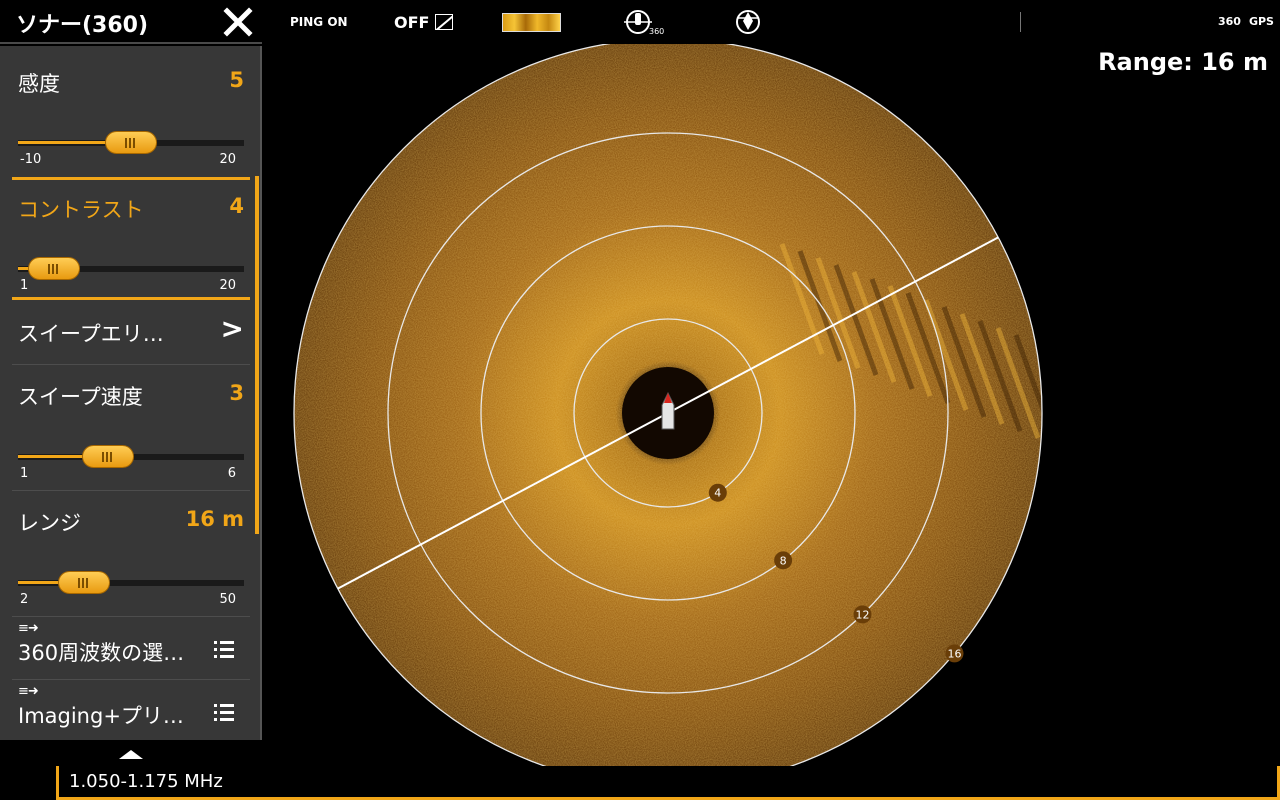 This screenshot has width=1280, height=800. What do you see at coordinates (227, 159) in the screenshot?
I see `sensitivity-max: 20` at bounding box center [227, 159].